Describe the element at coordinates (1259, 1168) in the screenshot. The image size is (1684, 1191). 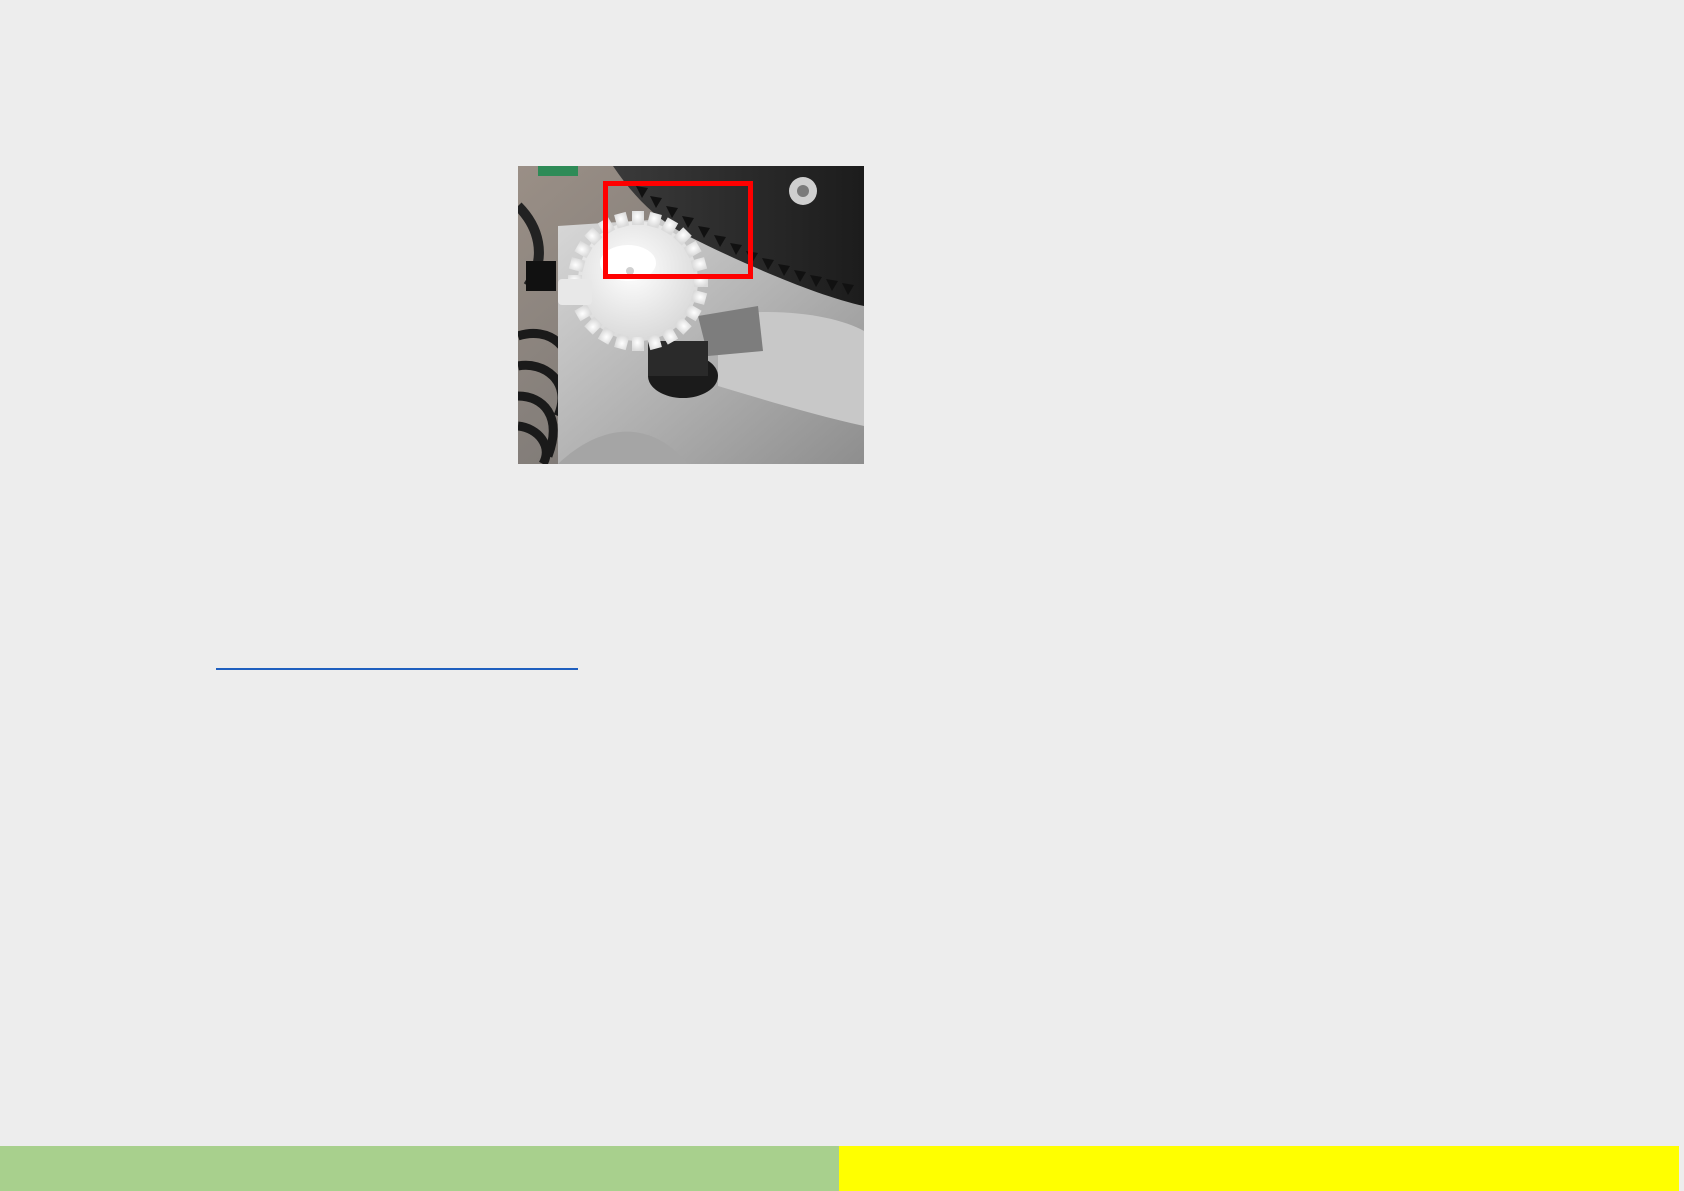
I see `footer-right-block` at that location.